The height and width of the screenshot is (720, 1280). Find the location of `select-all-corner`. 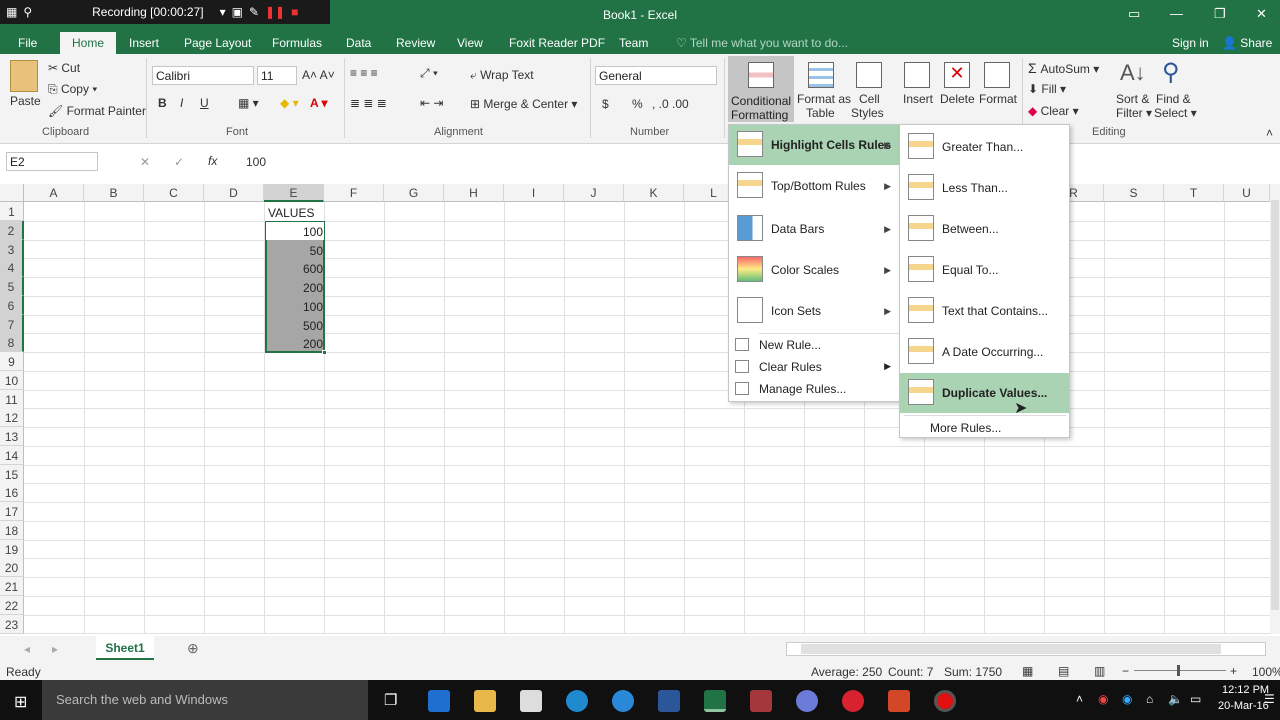

select-all-corner is located at coordinates (12, 193).